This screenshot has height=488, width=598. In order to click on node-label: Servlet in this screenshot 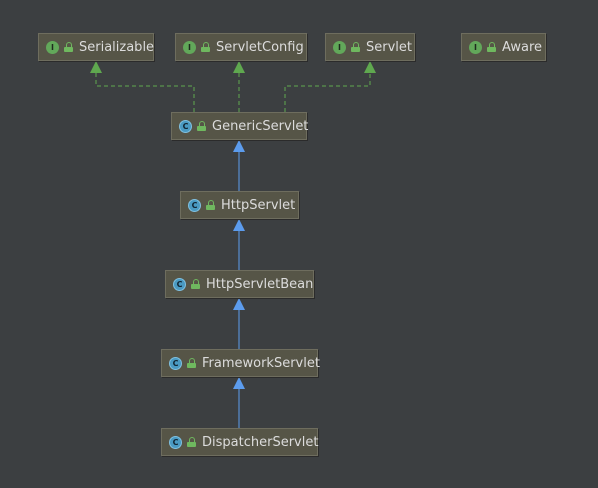, I will do `click(389, 47)`.